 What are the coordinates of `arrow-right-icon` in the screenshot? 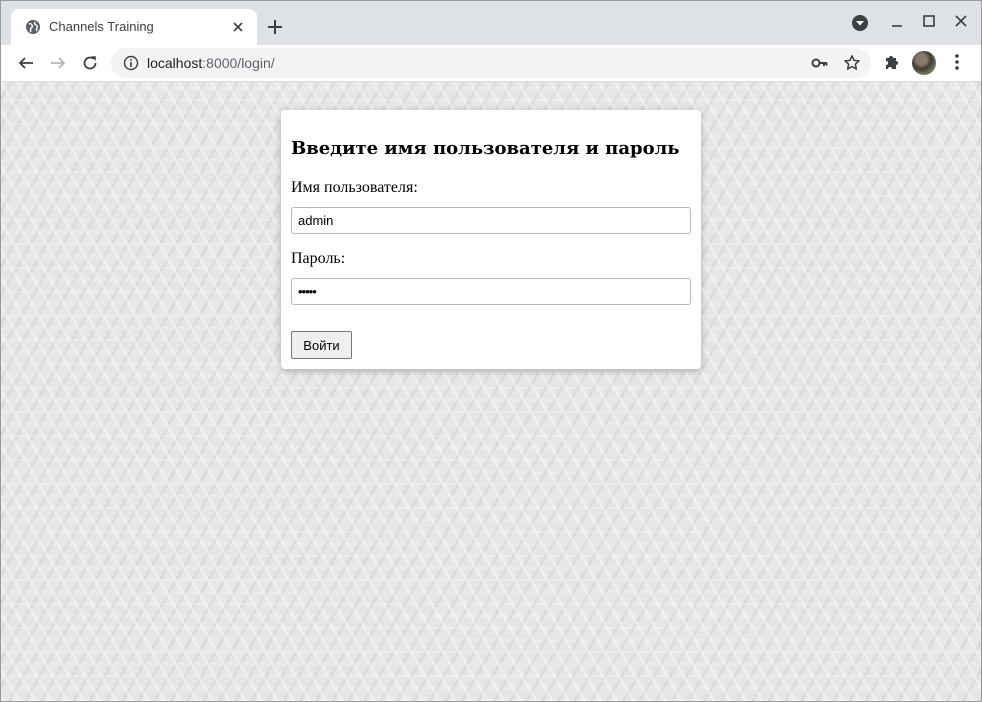 It's located at (58, 63).